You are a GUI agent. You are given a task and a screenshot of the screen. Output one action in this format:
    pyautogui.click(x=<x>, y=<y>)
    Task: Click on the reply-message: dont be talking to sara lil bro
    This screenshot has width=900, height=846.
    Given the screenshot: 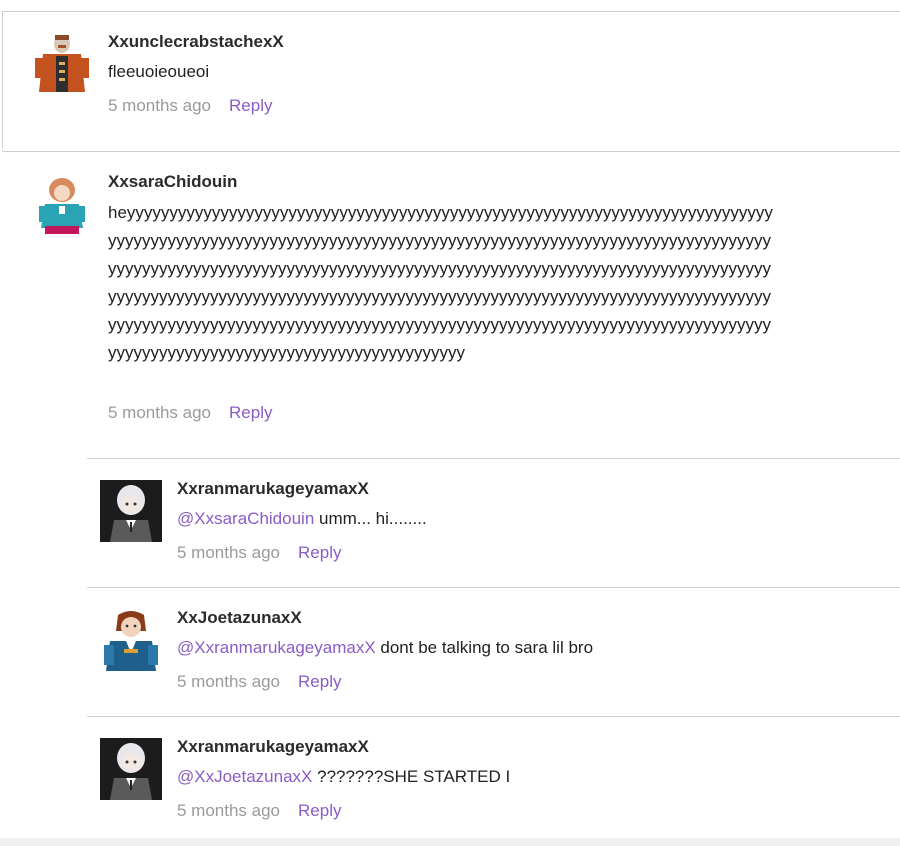 What is the action you would take?
    pyautogui.click(x=484, y=647)
    